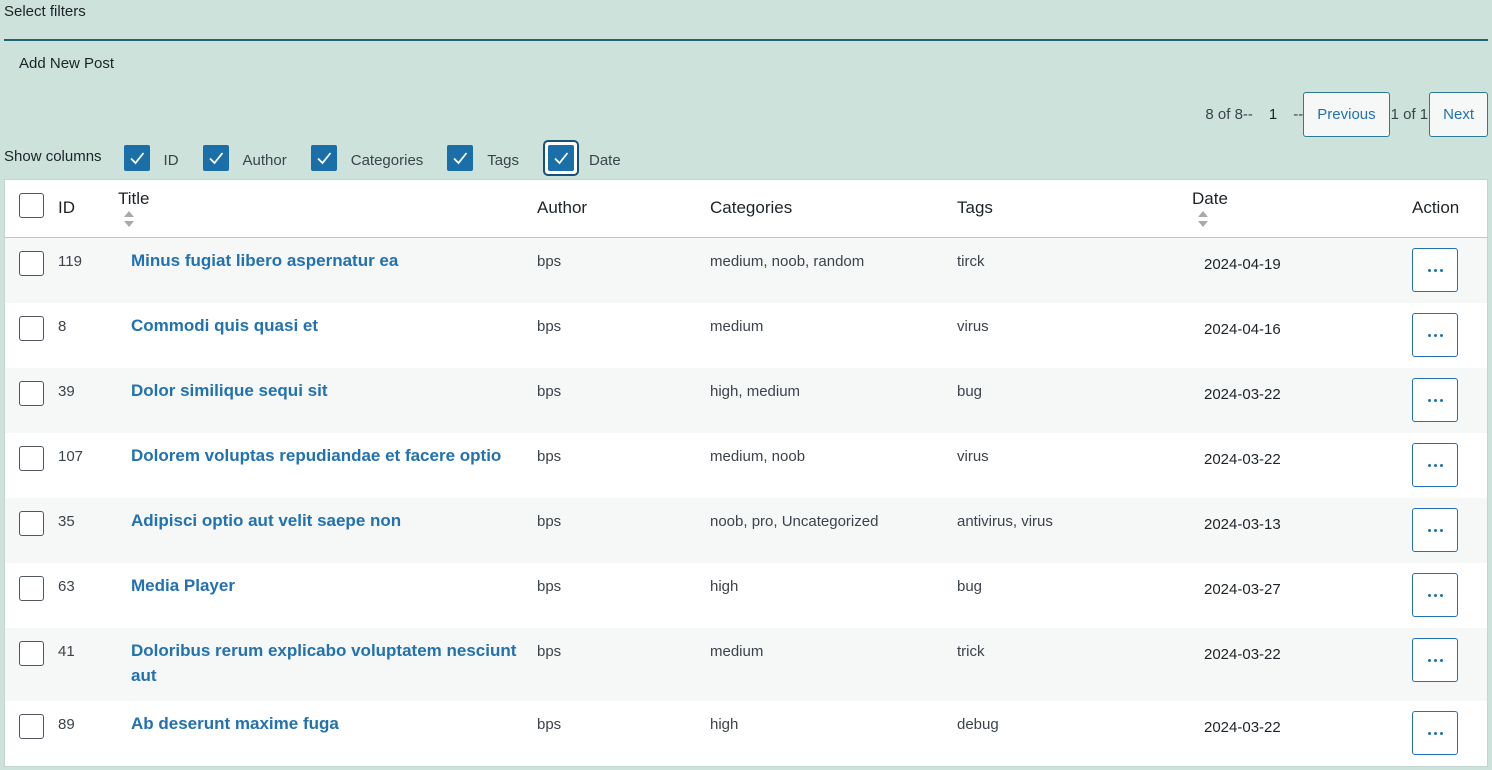 Image resolution: width=1492 pixels, height=770 pixels. I want to click on header-categories: Categories, so click(751, 207).